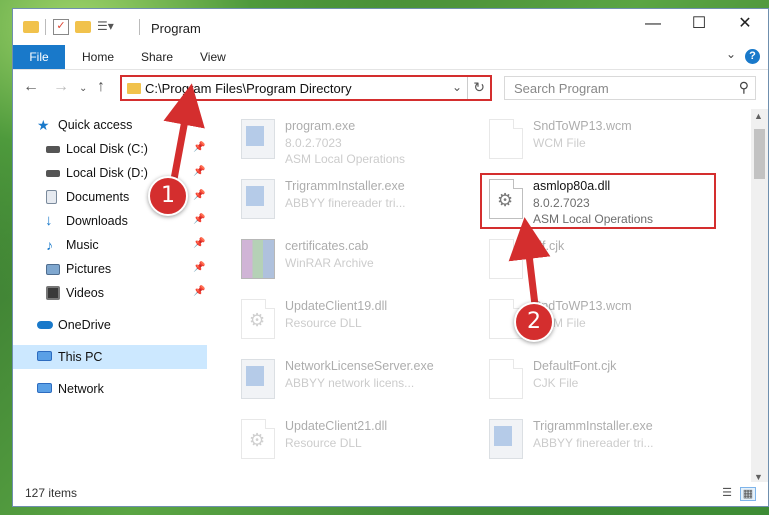 This screenshot has height=515, width=769. I want to click on step-badge-1: 1, so click(168, 196).